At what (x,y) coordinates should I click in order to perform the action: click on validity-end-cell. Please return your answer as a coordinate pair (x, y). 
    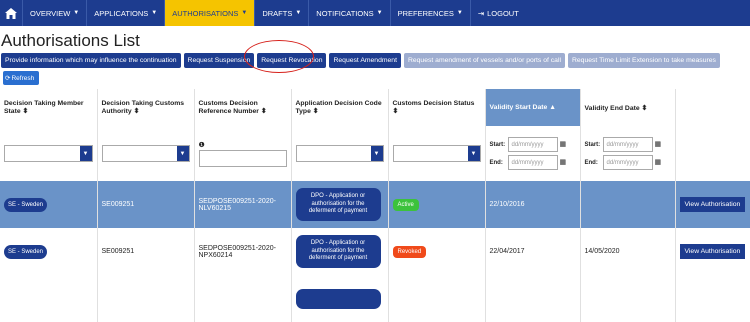
    Looking at the image, I should click on (628, 204).